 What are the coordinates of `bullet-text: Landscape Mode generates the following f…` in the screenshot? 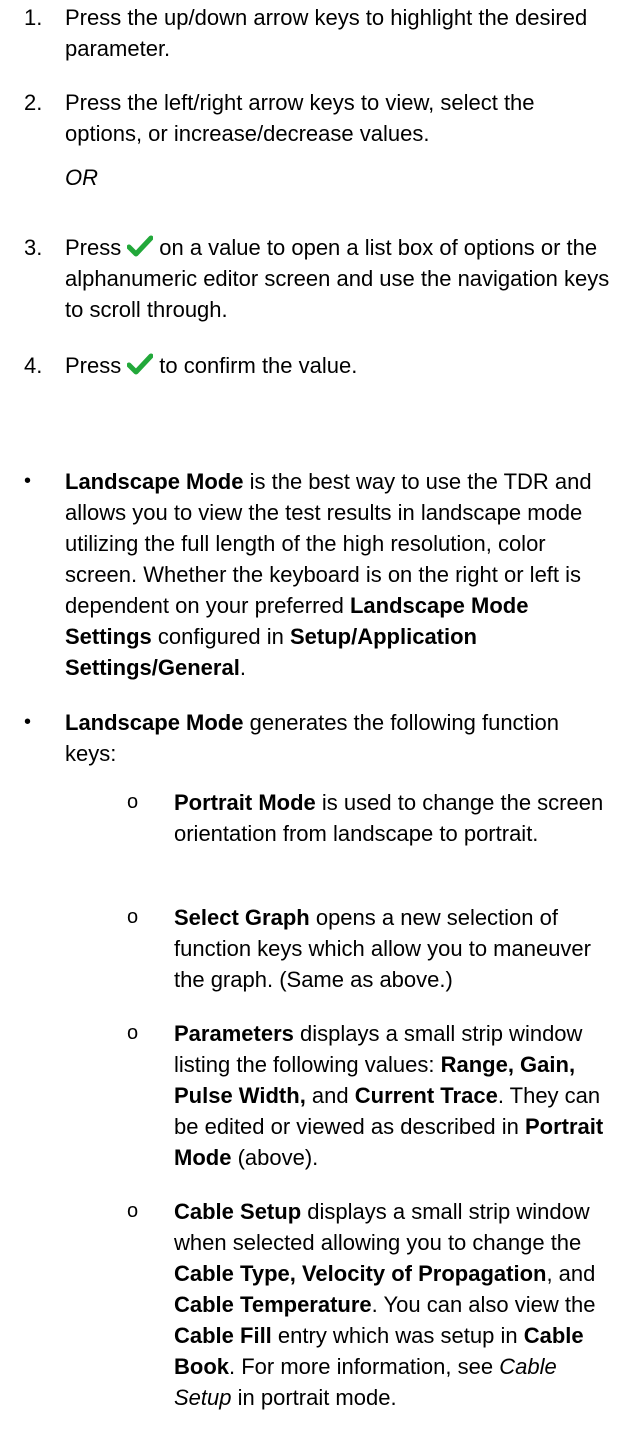 It's located at (337, 738).